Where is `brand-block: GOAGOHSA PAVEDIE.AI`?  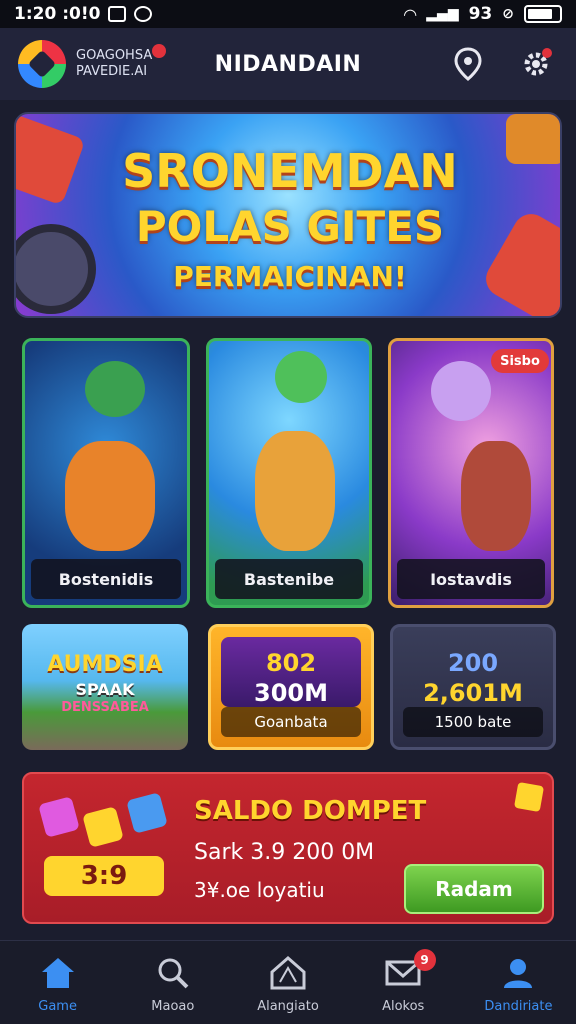
brand-block: GOAGOHSA PAVEDIE.AI is located at coordinates (121, 62).